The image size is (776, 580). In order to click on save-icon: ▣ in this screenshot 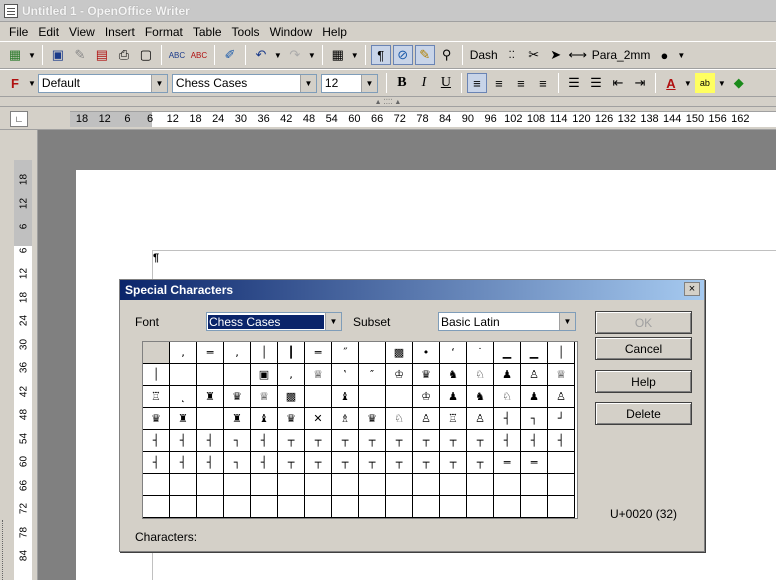, I will do `click(58, 55)`.